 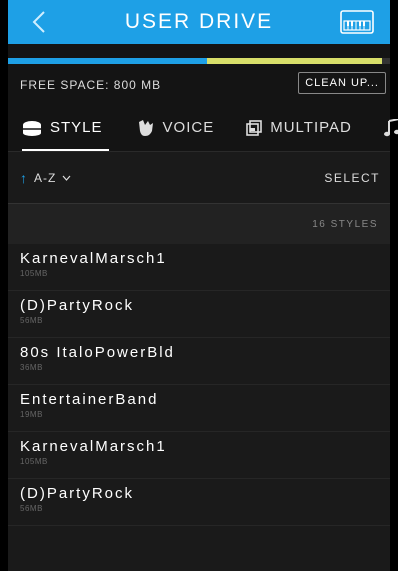 What do you see at coordinates (199, 224) in the screenshot?
I see `item-count: 16 STYLES` at bounding box center [199, 224].